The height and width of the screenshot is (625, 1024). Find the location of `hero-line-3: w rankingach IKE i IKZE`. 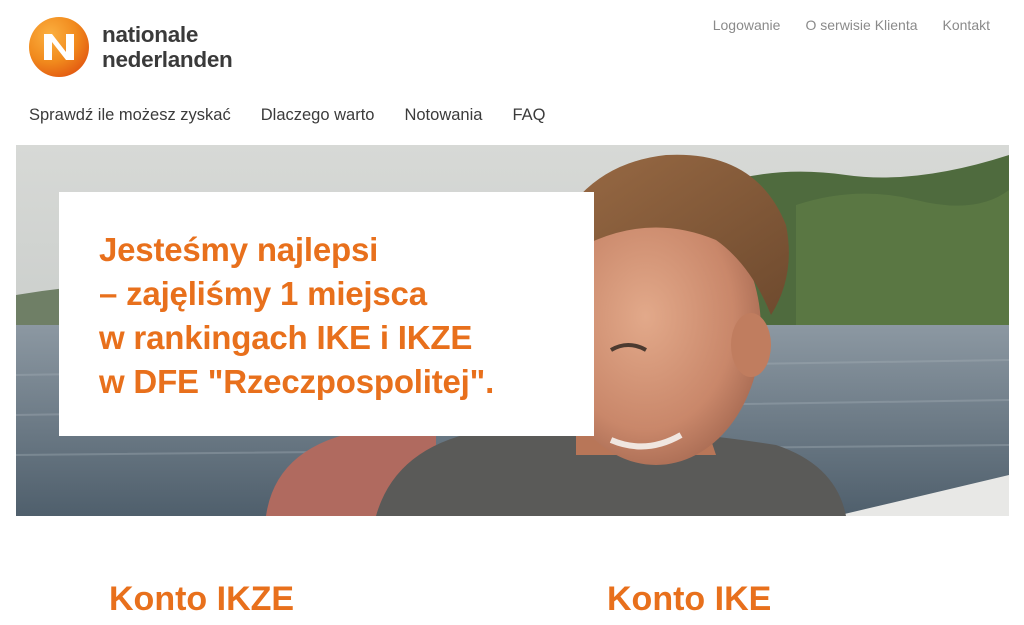

hero-line-3: w rankingach IKE i IKZE is located at coordinates (286, 337).